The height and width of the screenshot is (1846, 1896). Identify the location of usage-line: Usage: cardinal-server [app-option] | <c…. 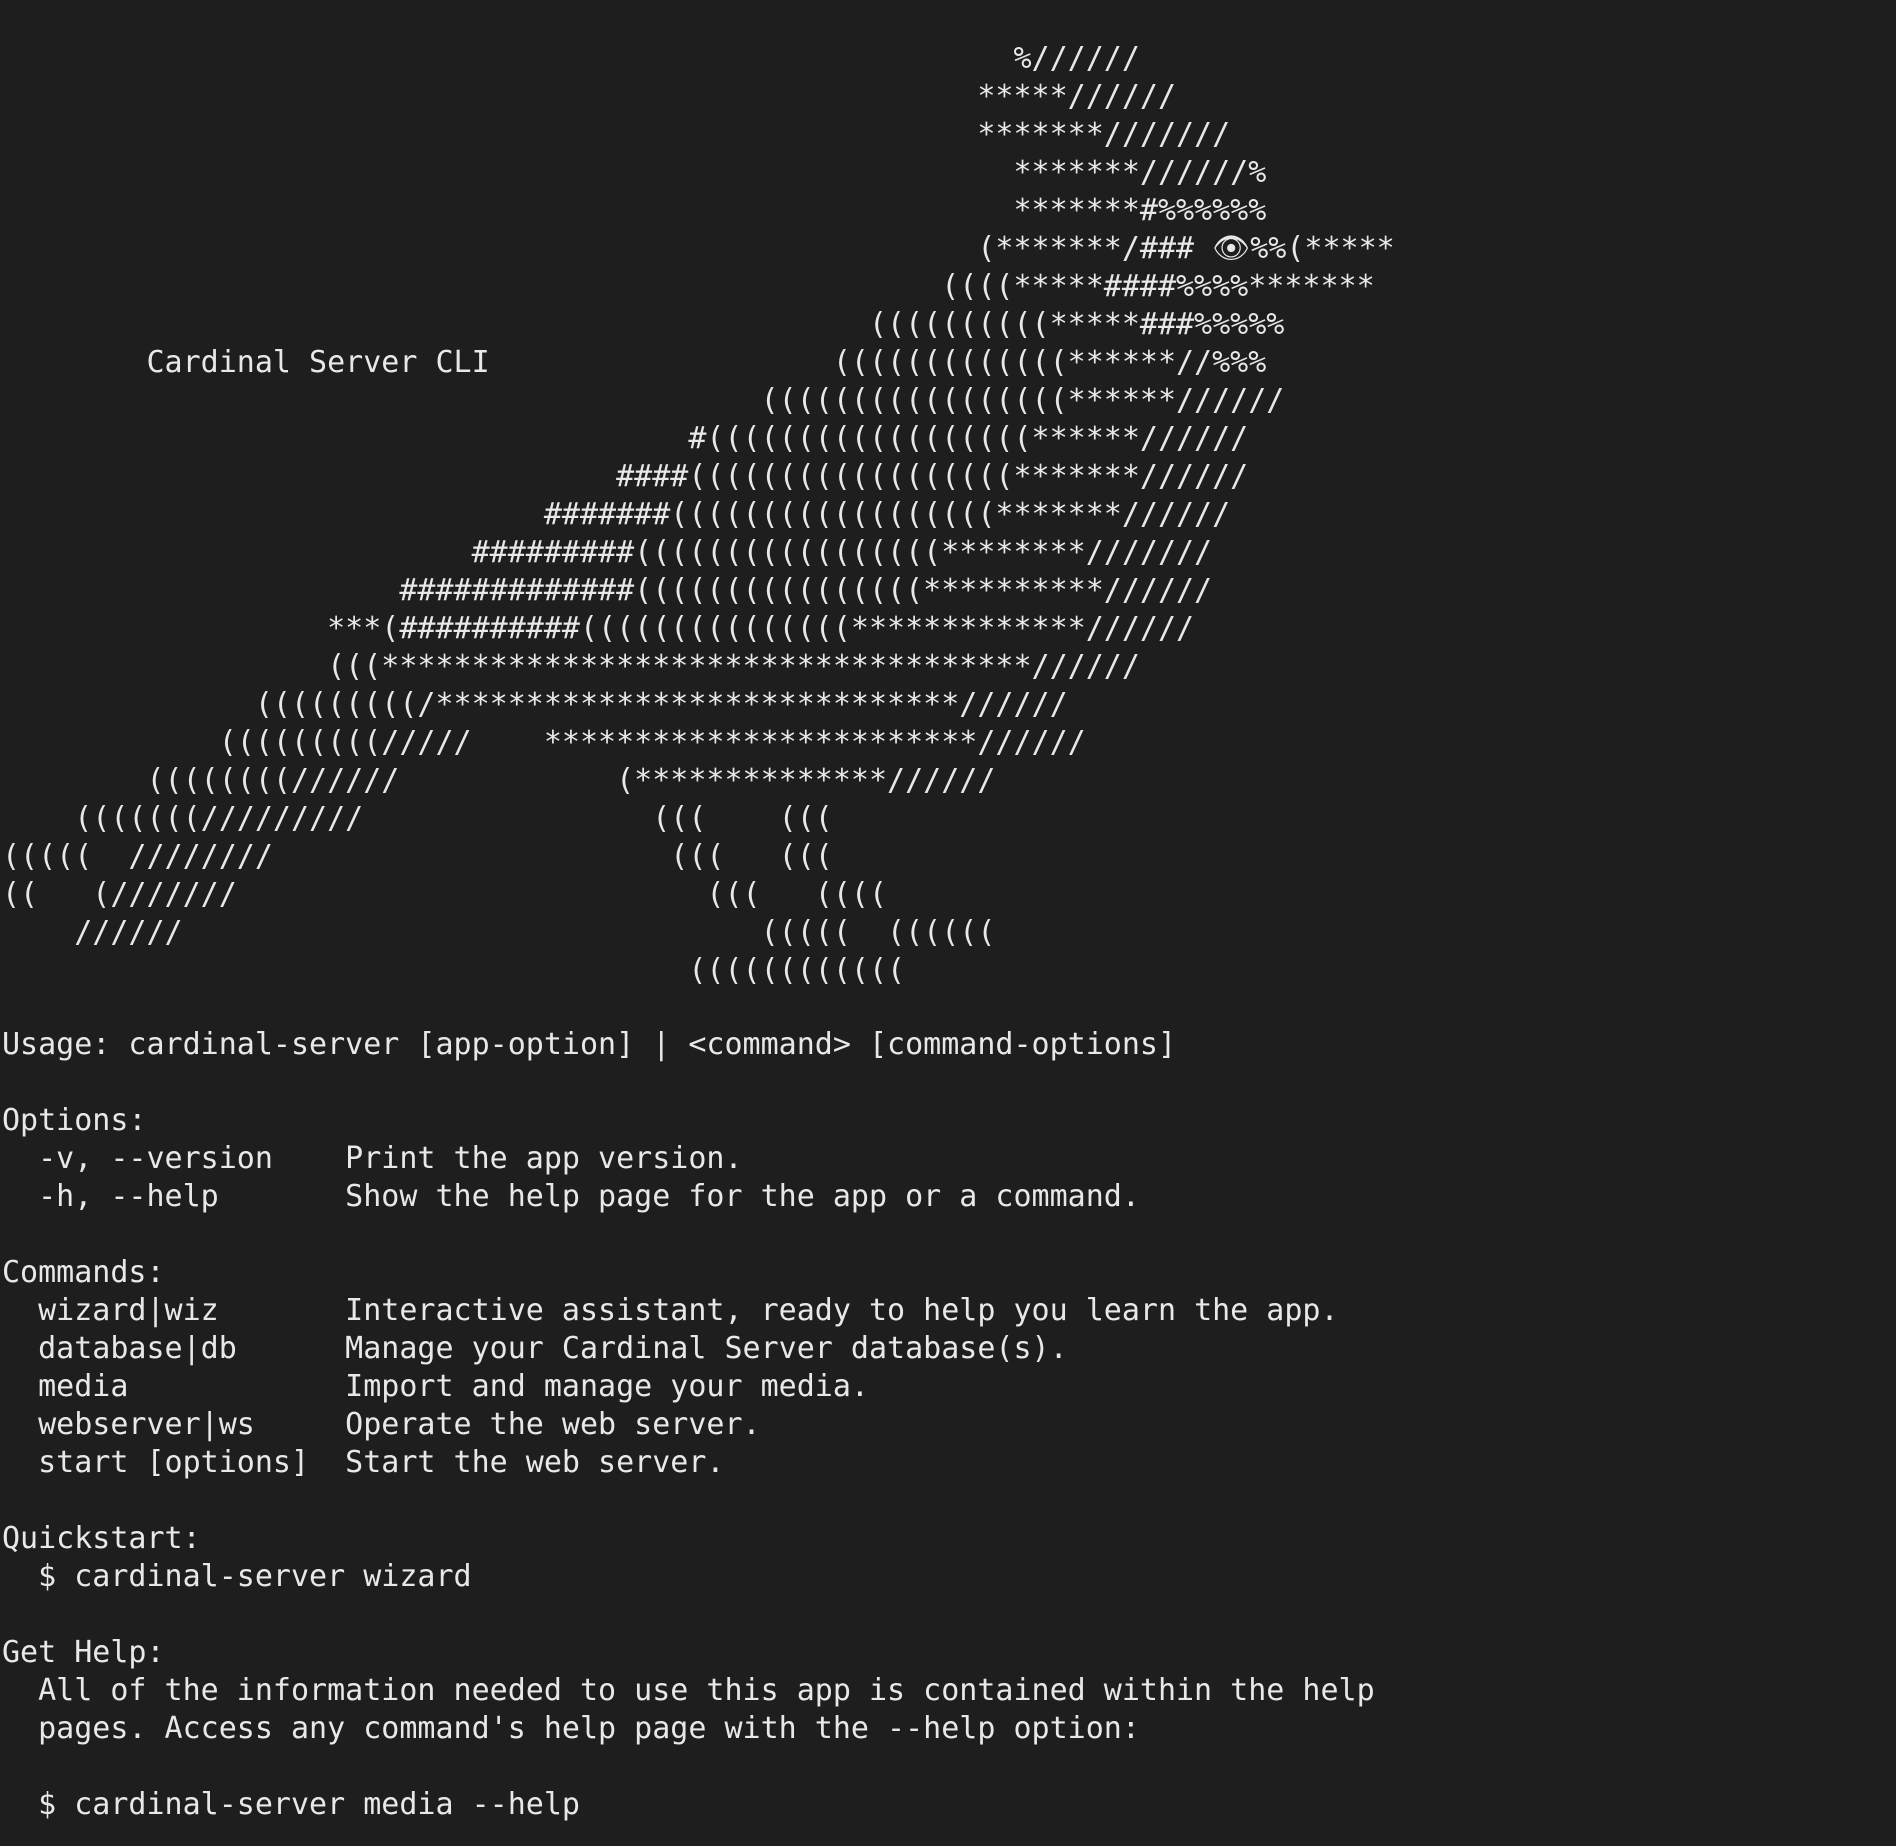
(589, 1044).